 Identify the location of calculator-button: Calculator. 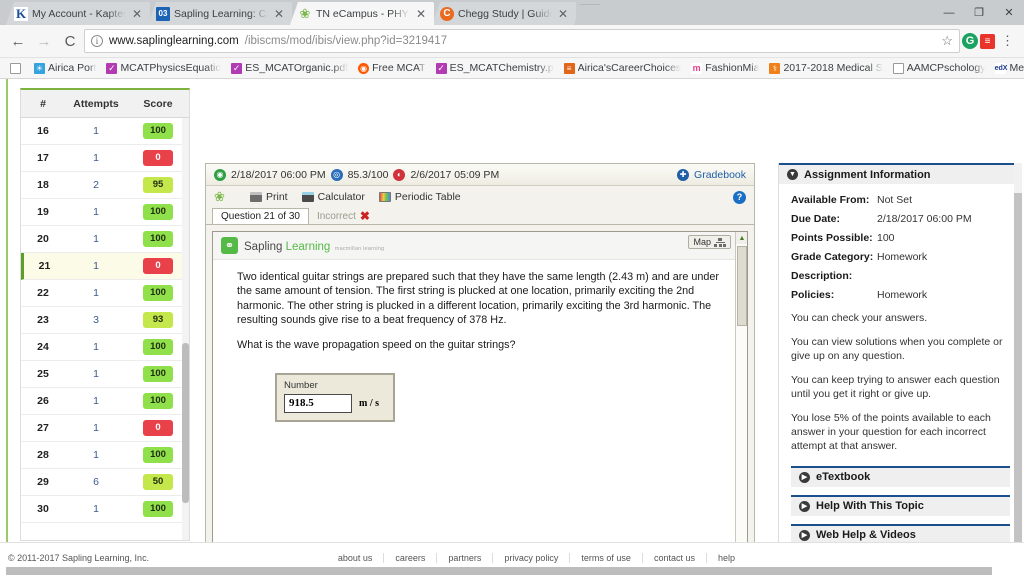
(333, 197).